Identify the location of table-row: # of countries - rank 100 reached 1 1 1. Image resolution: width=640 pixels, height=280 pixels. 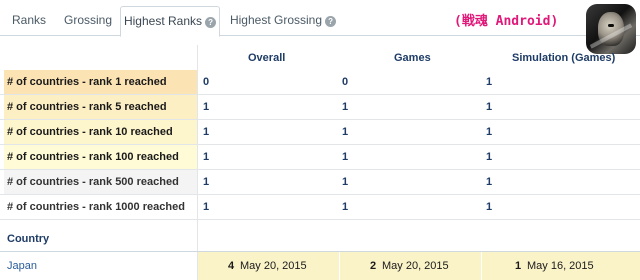
(320, 157).